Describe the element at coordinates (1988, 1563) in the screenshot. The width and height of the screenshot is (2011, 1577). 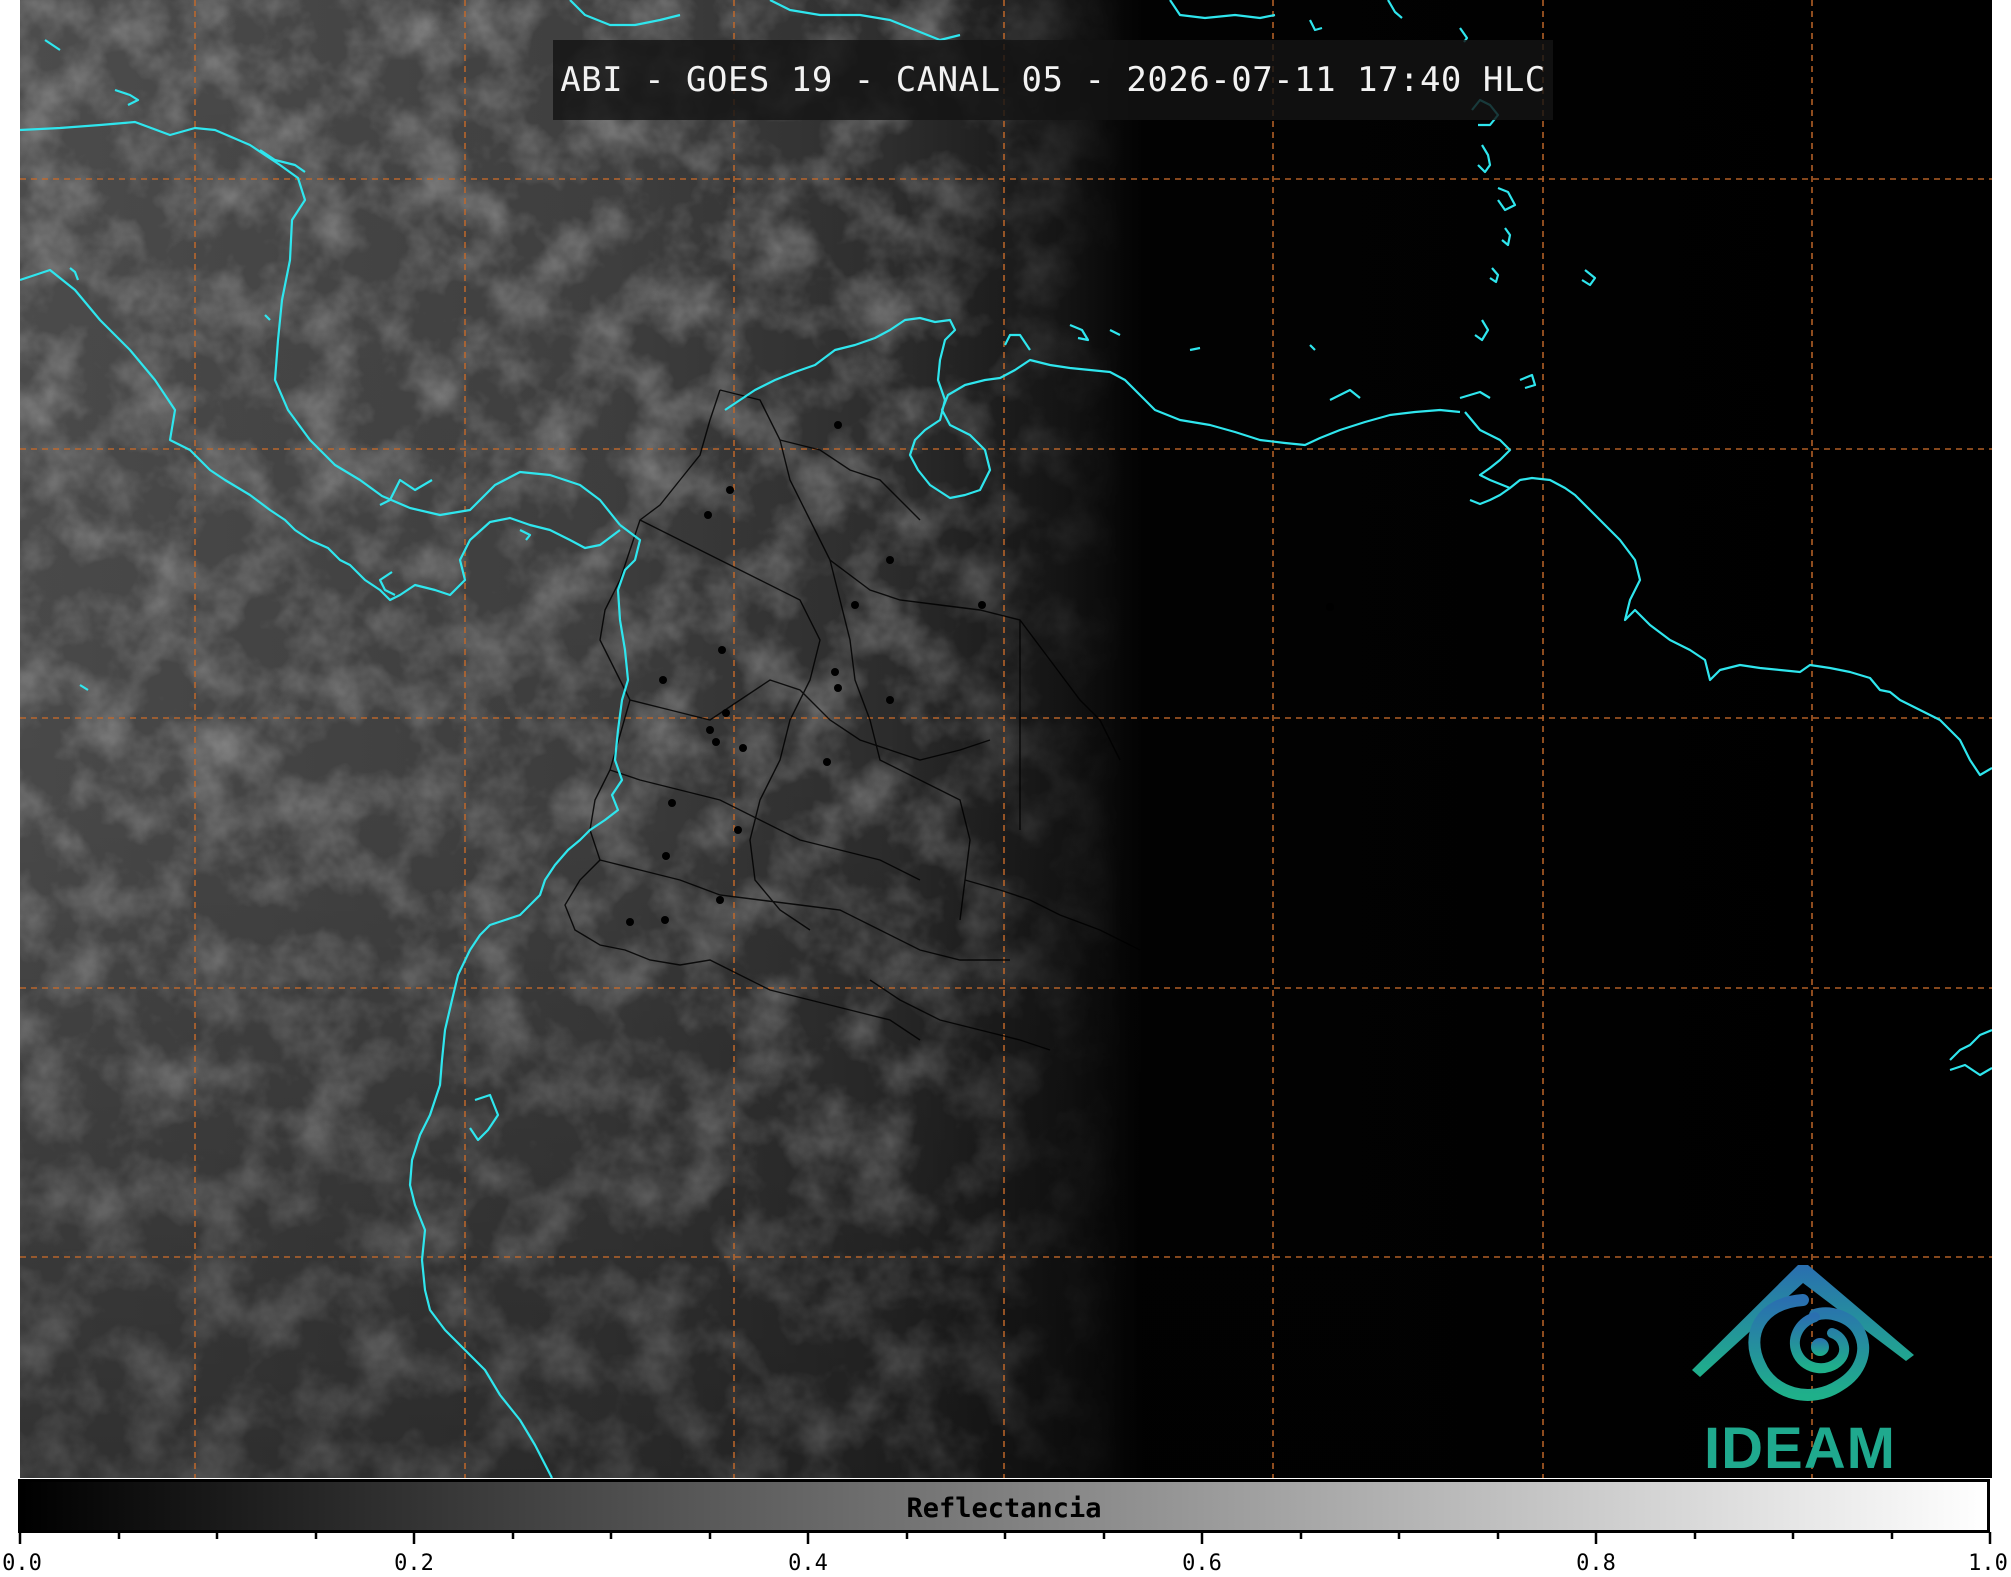
I see `colorbar-tick-label: 1.0` at that location.